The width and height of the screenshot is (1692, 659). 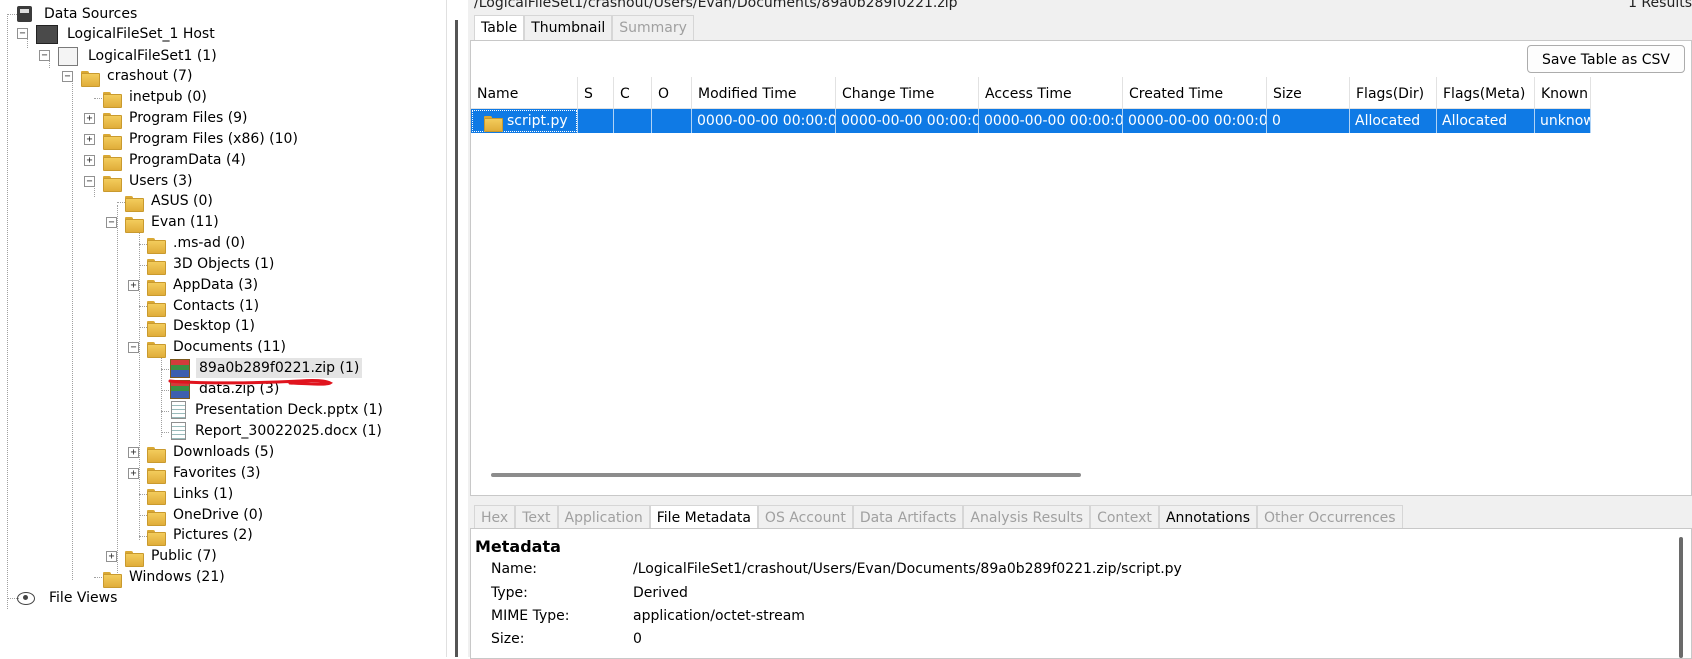 What do you see at coordinates (907, 121) in the screenshot?
I see `cell-change-time: 0000-00-00 00:00:00` at bounding box center [907, 121].